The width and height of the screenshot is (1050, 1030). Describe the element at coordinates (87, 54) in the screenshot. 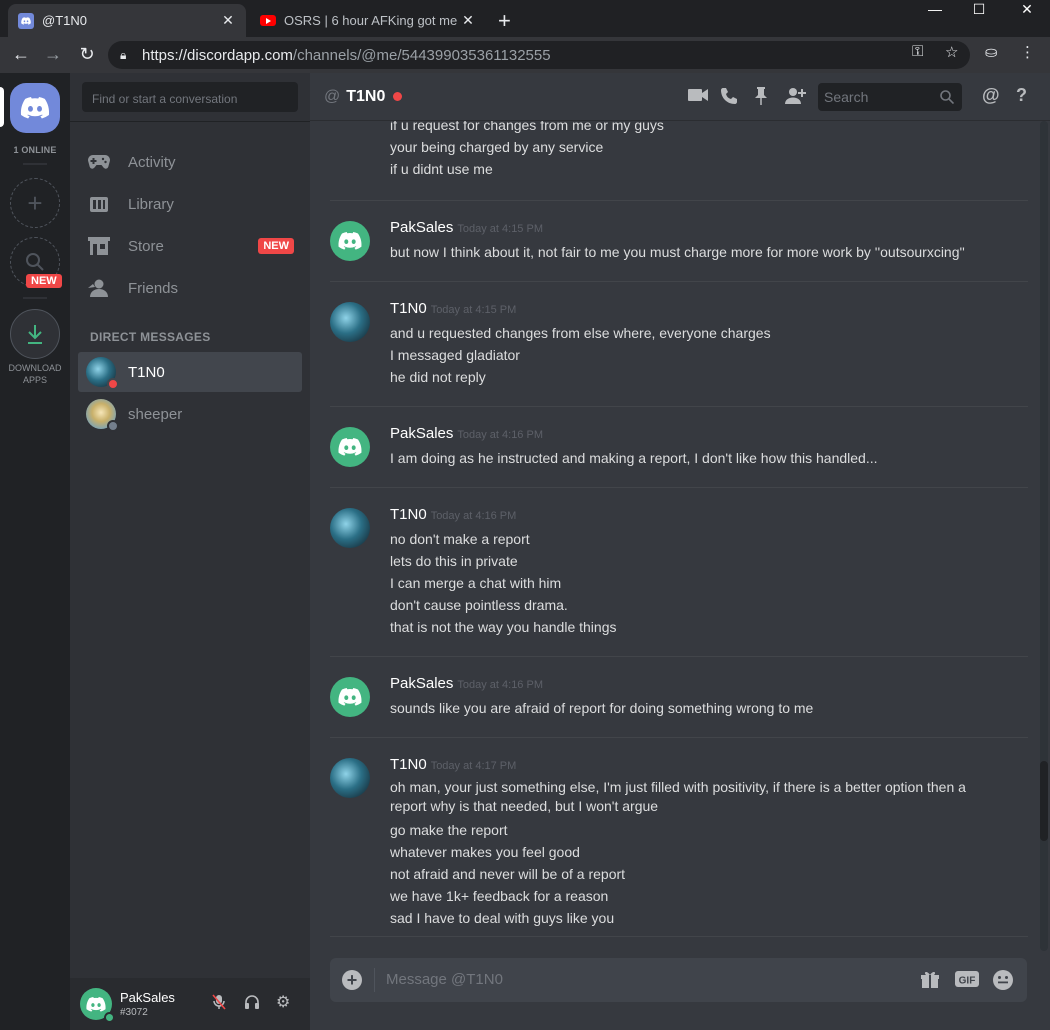

I see `reload-button: ↻` at that location.